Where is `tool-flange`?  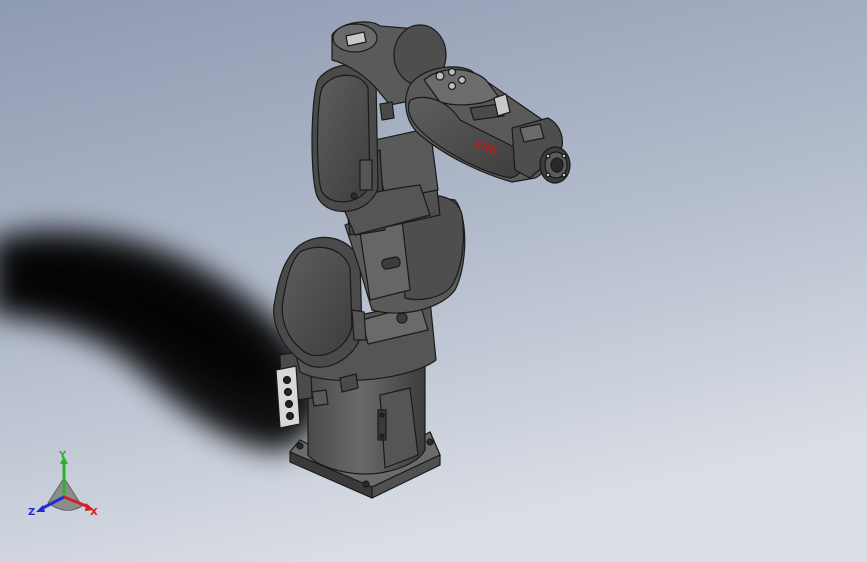 tool-flange is located at coordinates (555, 165).